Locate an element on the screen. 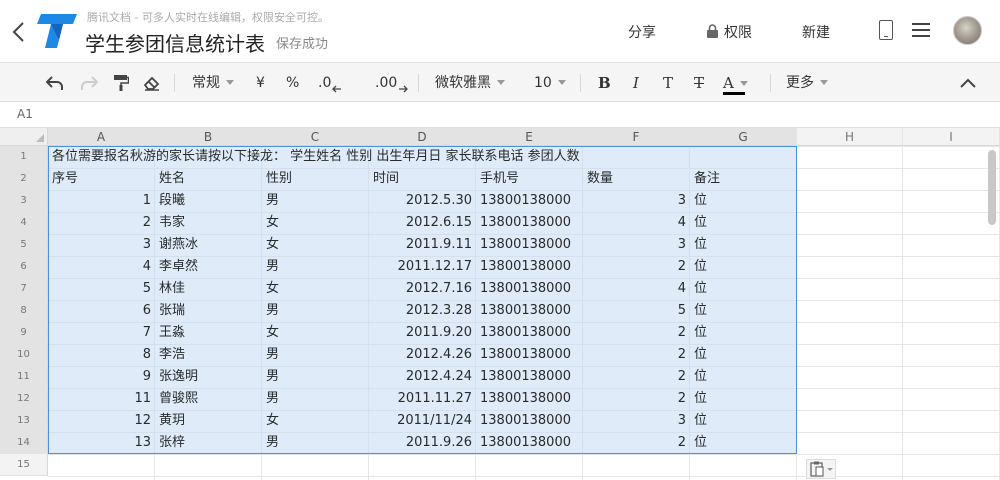  decrease-decimal-button: .0 is located at coordinates (330, 83).